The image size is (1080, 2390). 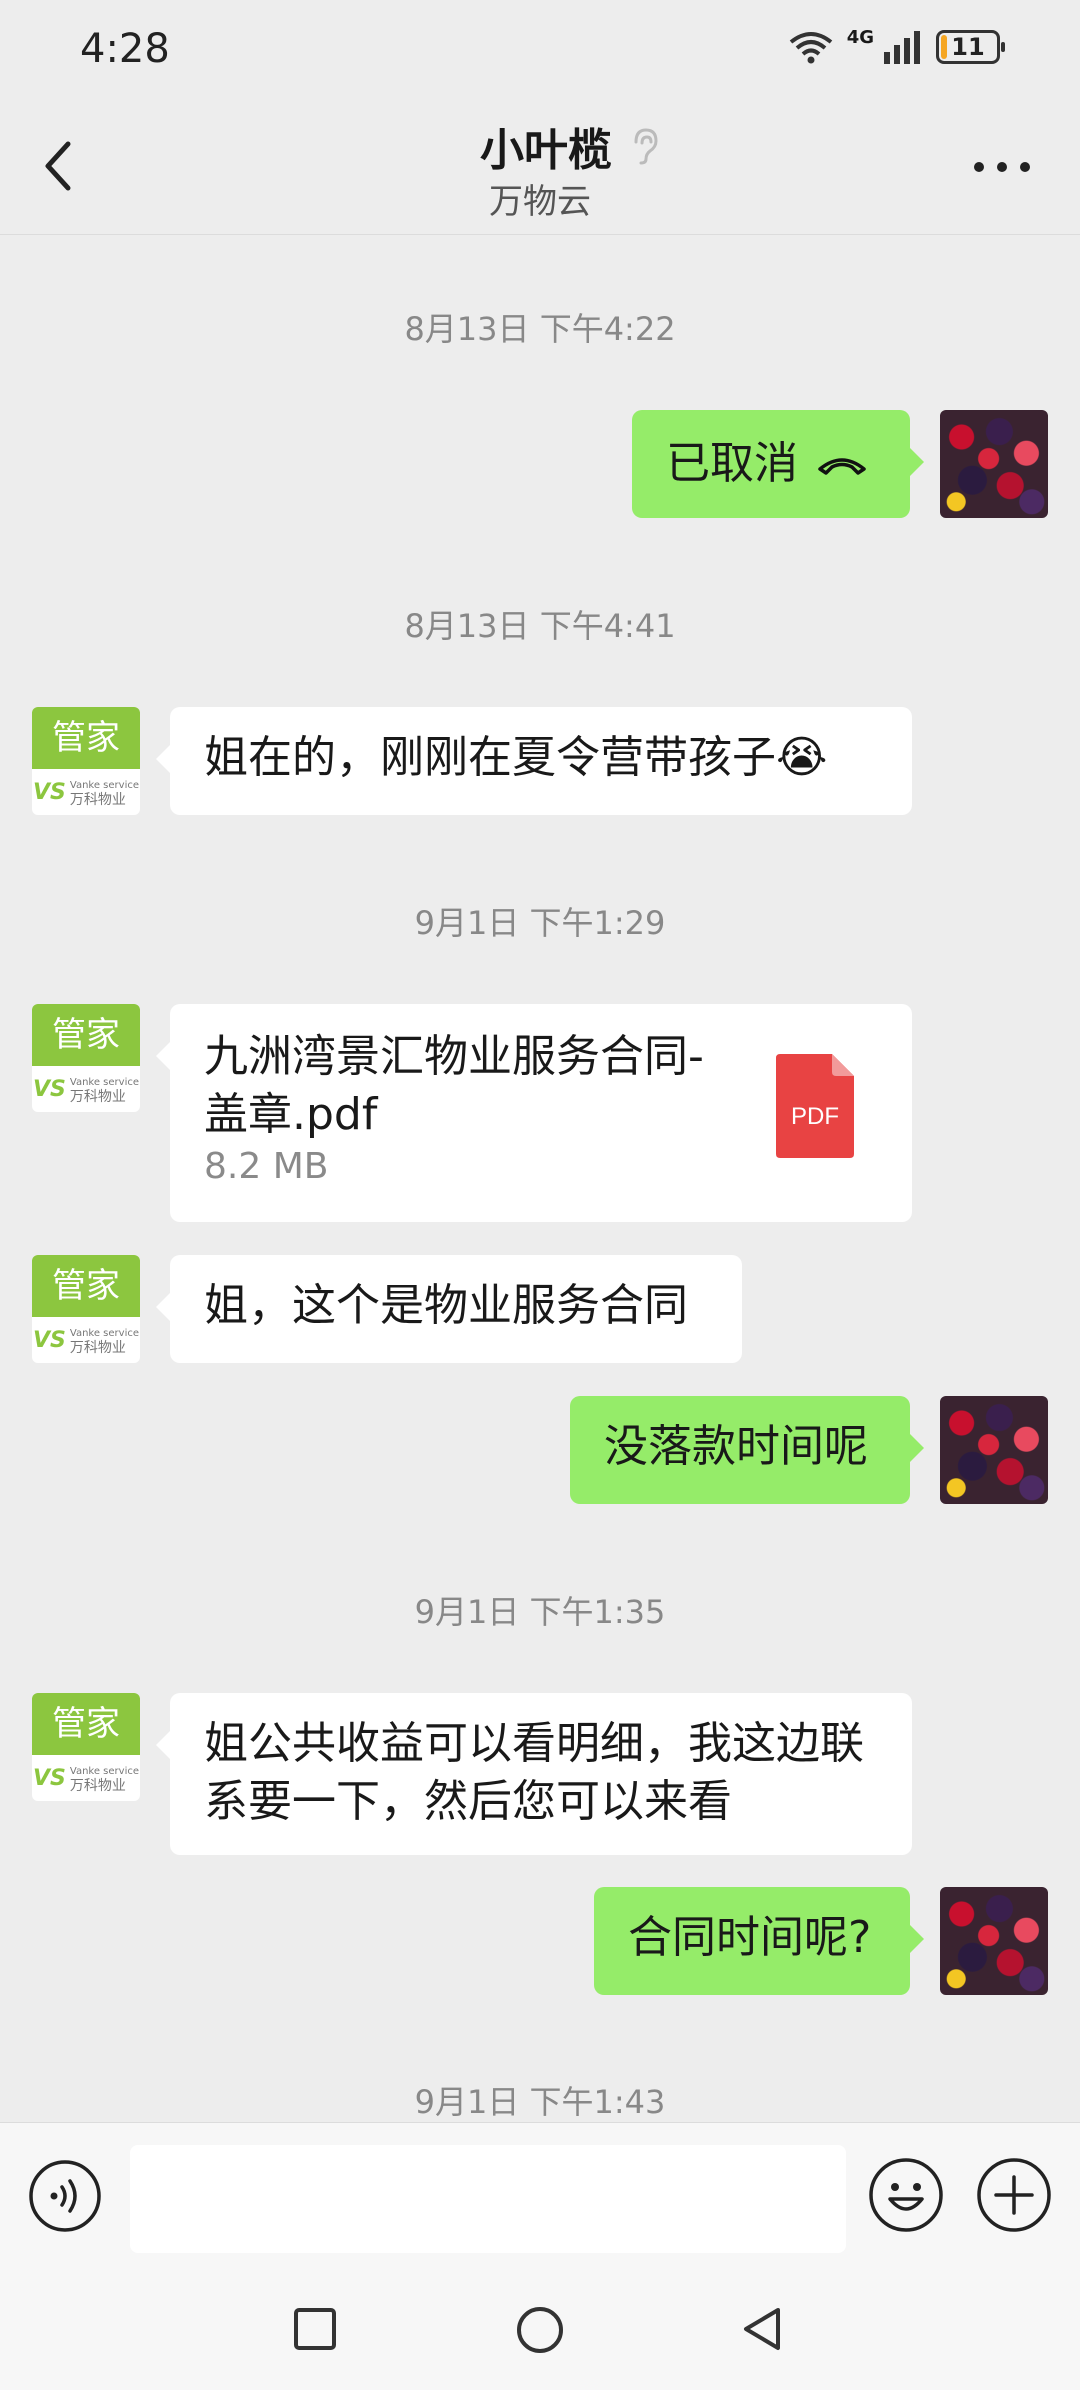 What do you see at coordinates (540, 202) in the screenshot?
I see `chat-subtitle: 万物云` at bounding box center [540, 202].